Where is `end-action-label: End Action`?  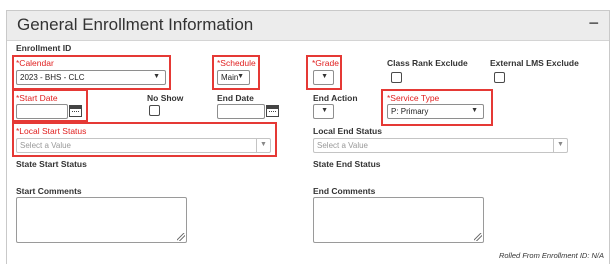
end-action-label: End Action is located at coordinates (335, 98).